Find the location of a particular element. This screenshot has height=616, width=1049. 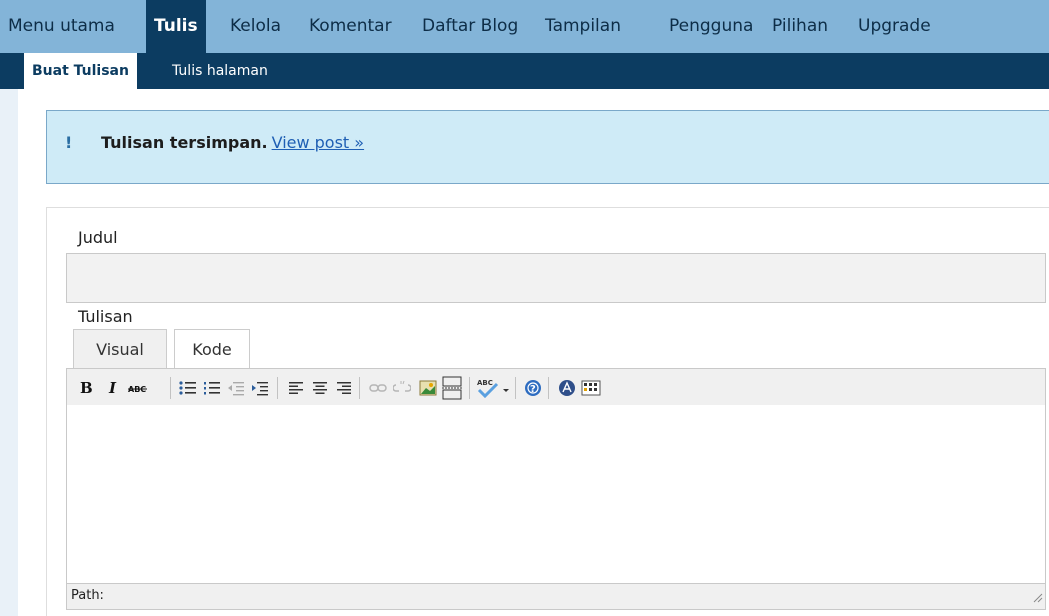

notice-text: Tulisan tersimpan. View post » is located at coordinates (232, 142).